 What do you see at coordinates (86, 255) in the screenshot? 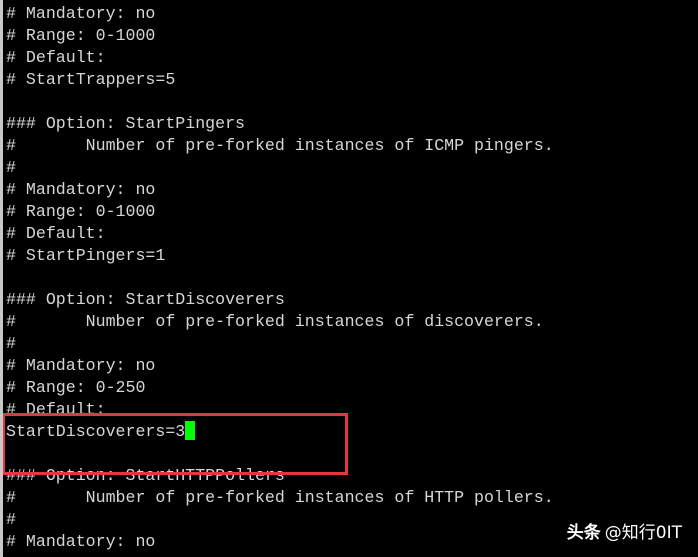
I see `terminal-line: # StartPingers=1` at bounding box center [86, 255].